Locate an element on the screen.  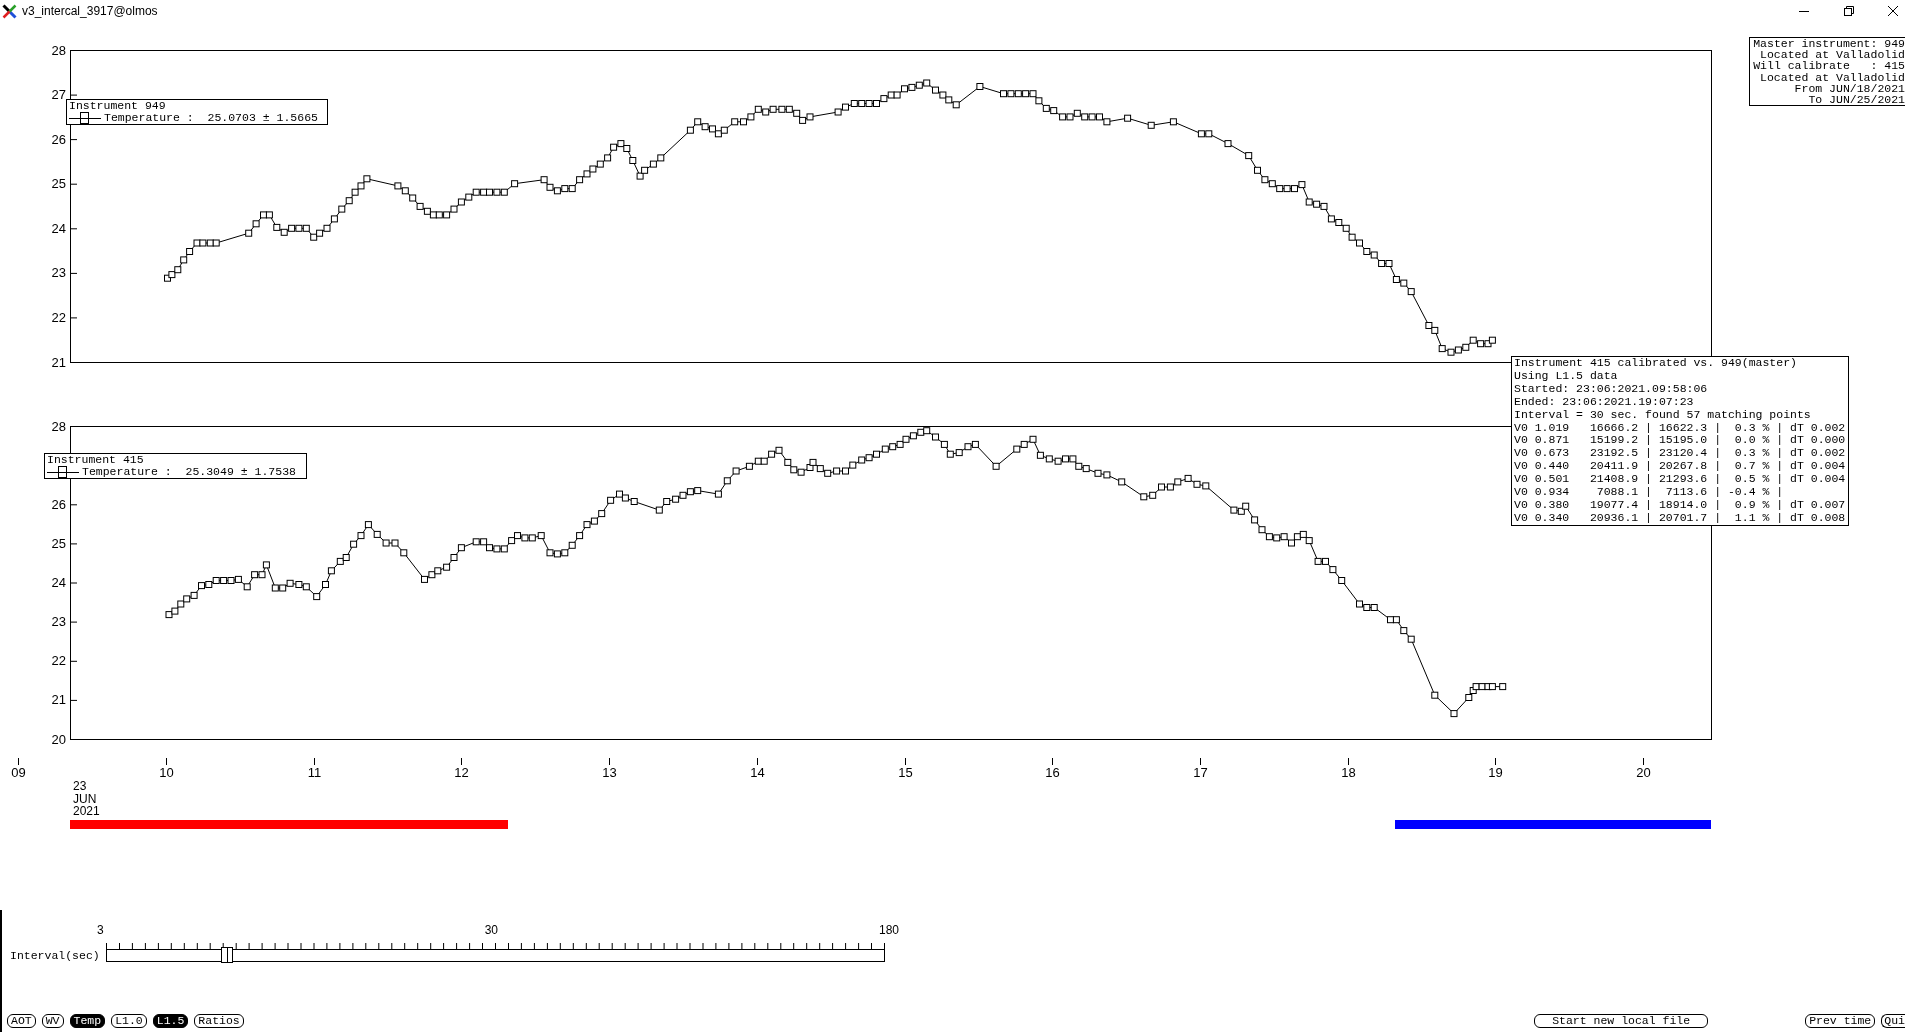
info-line: Master instrument: 949 is located at coordinates (1828, 44).